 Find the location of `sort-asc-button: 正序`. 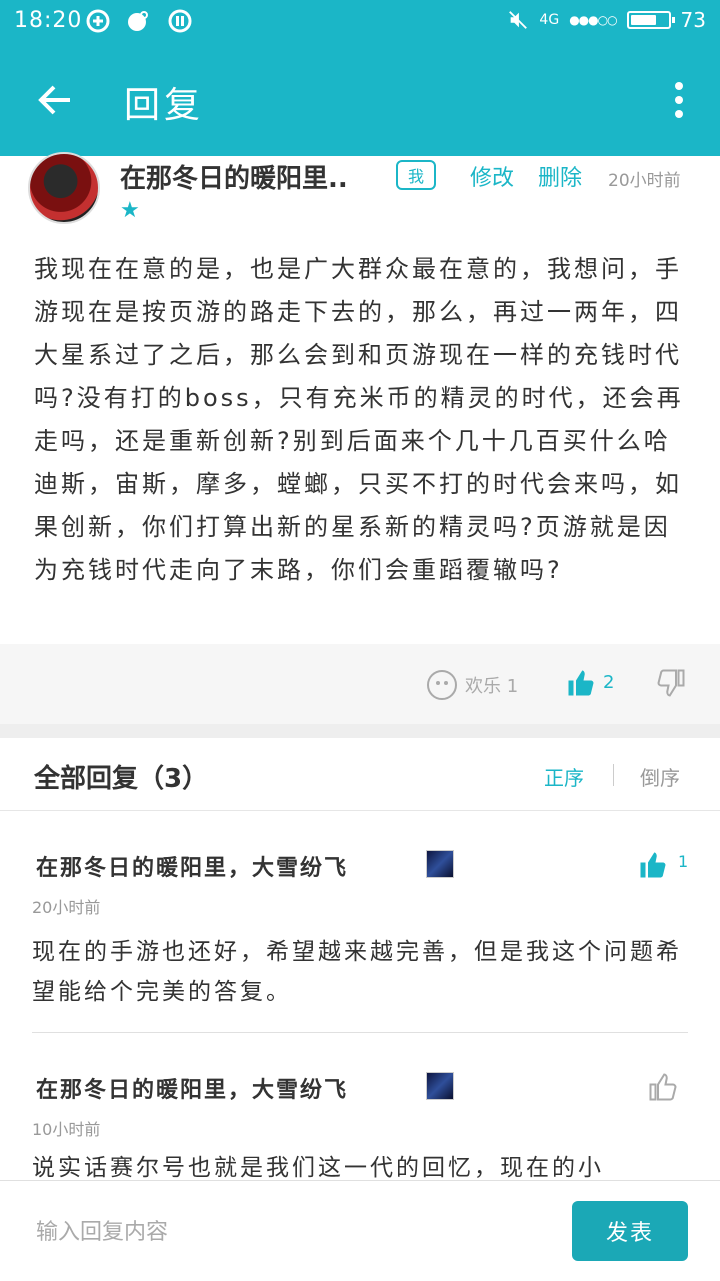

sort-asc-button: 正序 is located at coordinates (564, 776).